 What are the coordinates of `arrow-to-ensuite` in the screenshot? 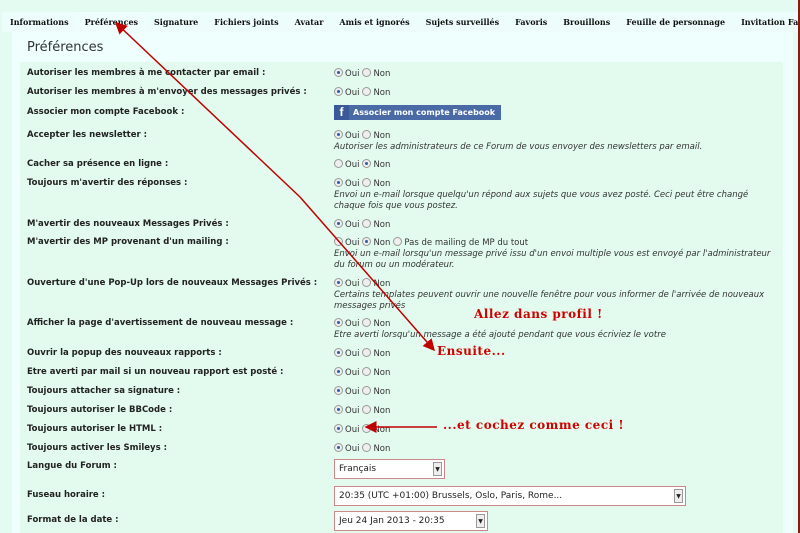 It's located at (367, 274).